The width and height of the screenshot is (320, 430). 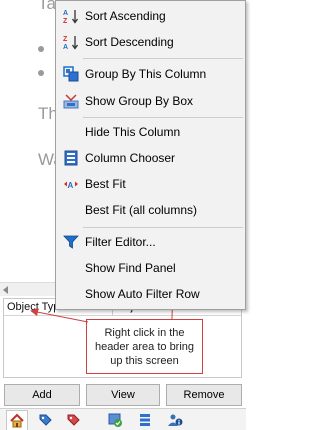 I want to click on menu-item-sort-descending: Z A Sort Descending, so click(x=150, y=42).